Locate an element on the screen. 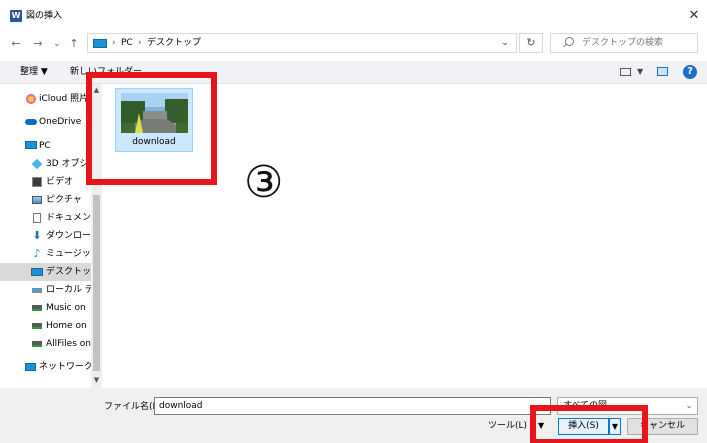  title-bar: W 図の挿入 ✕ is located at coordinates (353, 15).